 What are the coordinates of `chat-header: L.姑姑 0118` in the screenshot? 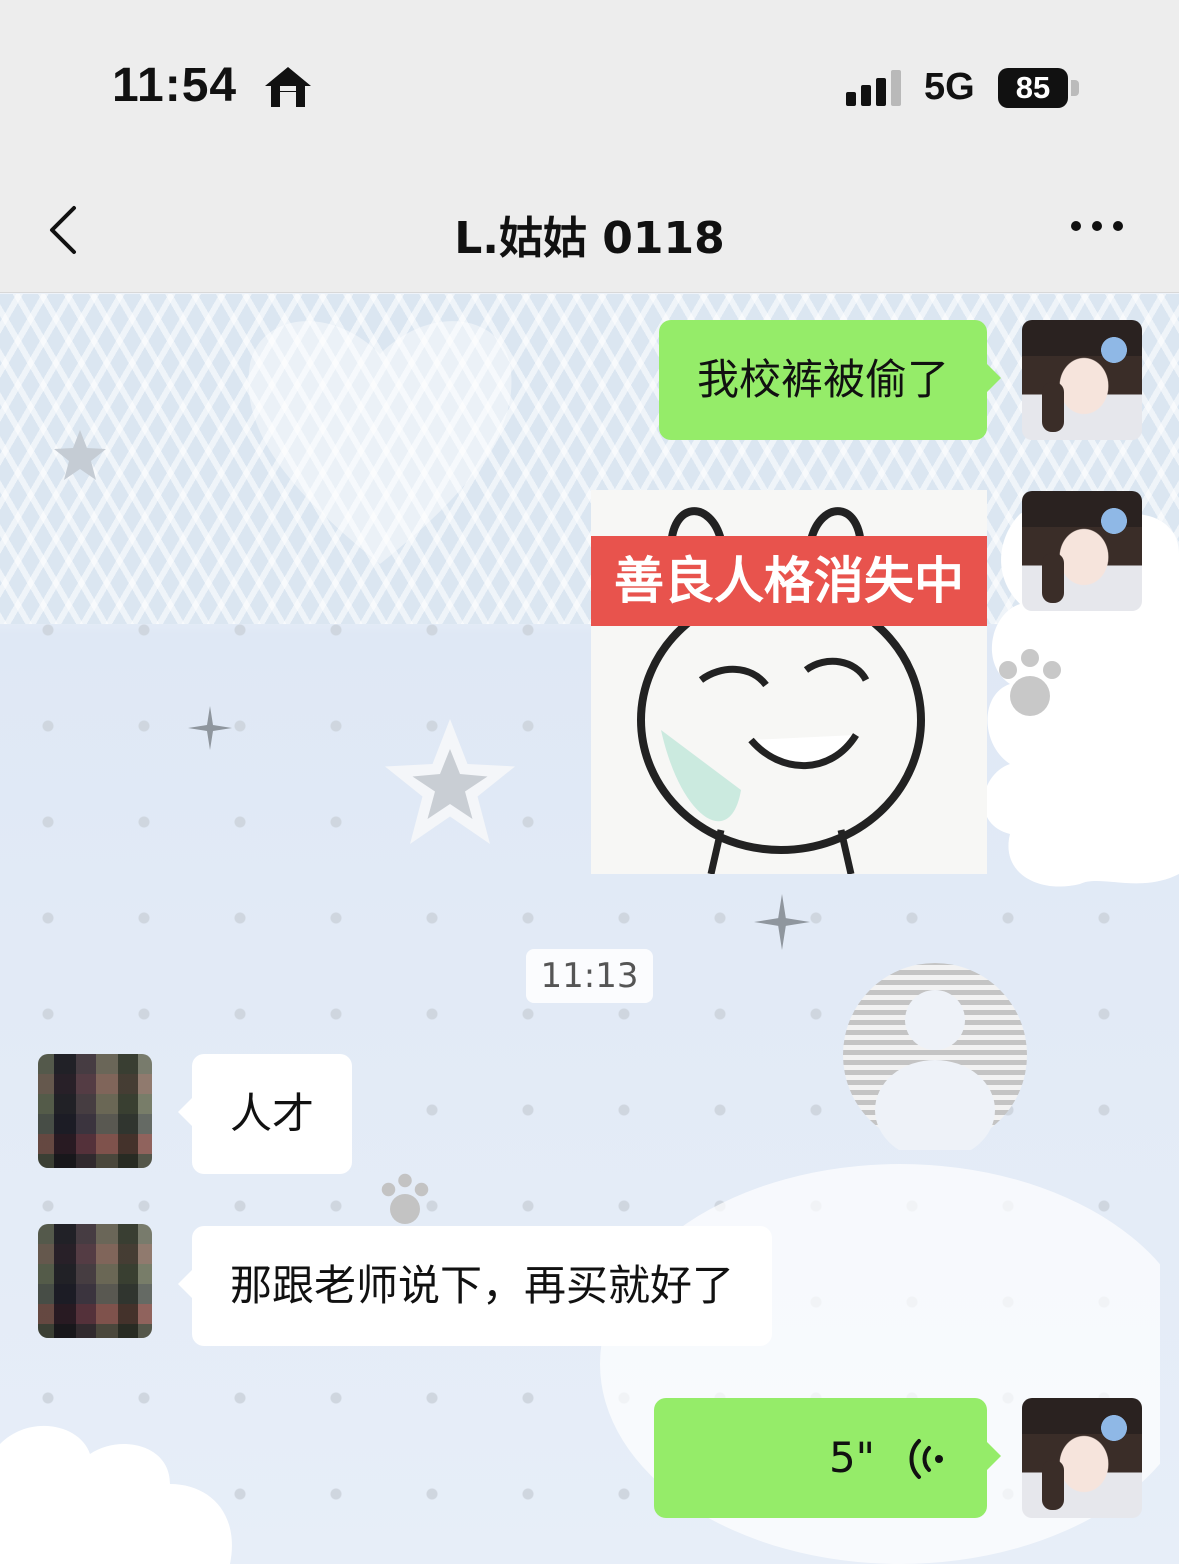 It's located at (589, 236).